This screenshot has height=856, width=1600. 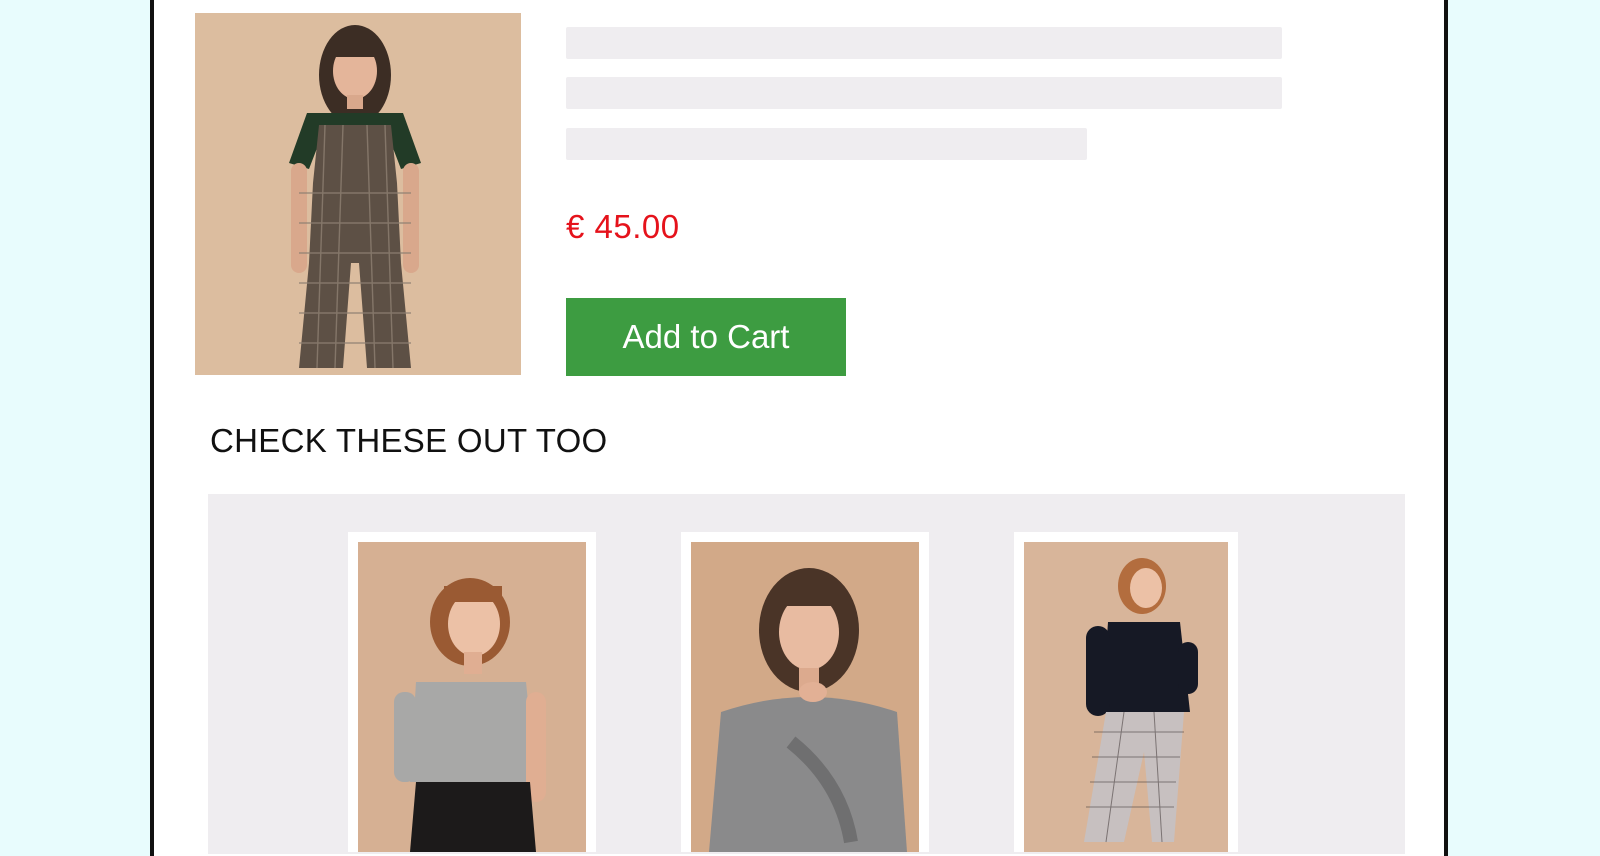 I want to click on product-photo, so click(x=358, y=194).